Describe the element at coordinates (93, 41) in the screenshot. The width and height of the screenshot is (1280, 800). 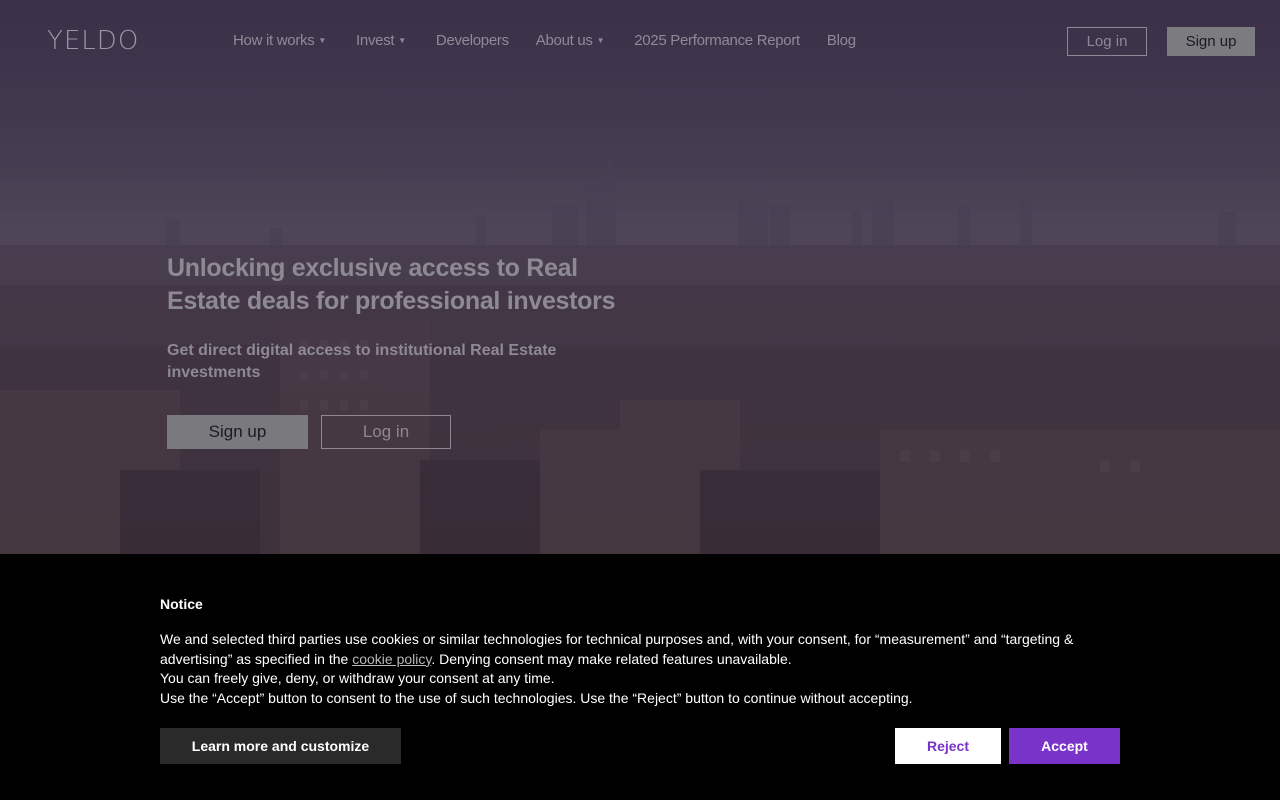
I see `yeldo-logo: YELDO` at that location.